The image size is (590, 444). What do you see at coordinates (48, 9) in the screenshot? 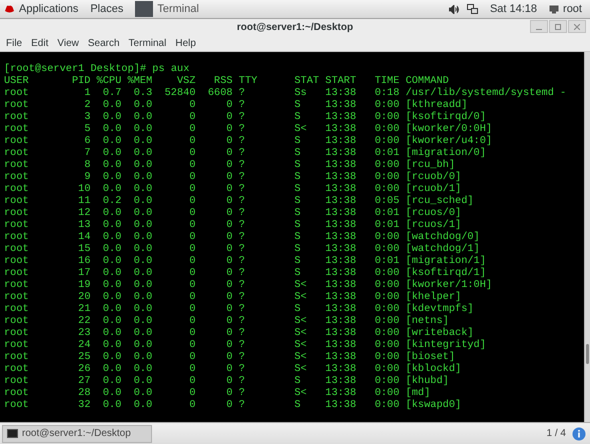
I see `top-bar-menu: Applications` at bounding box center [48, 9].